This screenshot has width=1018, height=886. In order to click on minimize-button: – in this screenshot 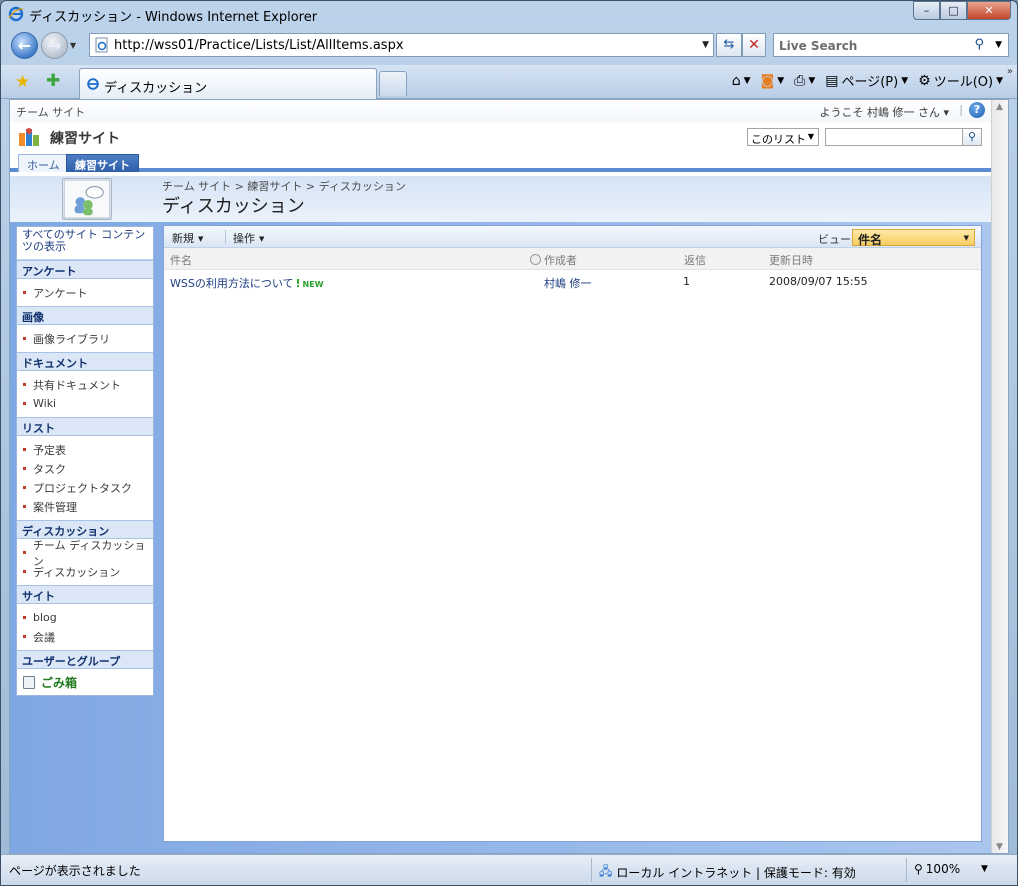, I will do `click(926, 10)`.